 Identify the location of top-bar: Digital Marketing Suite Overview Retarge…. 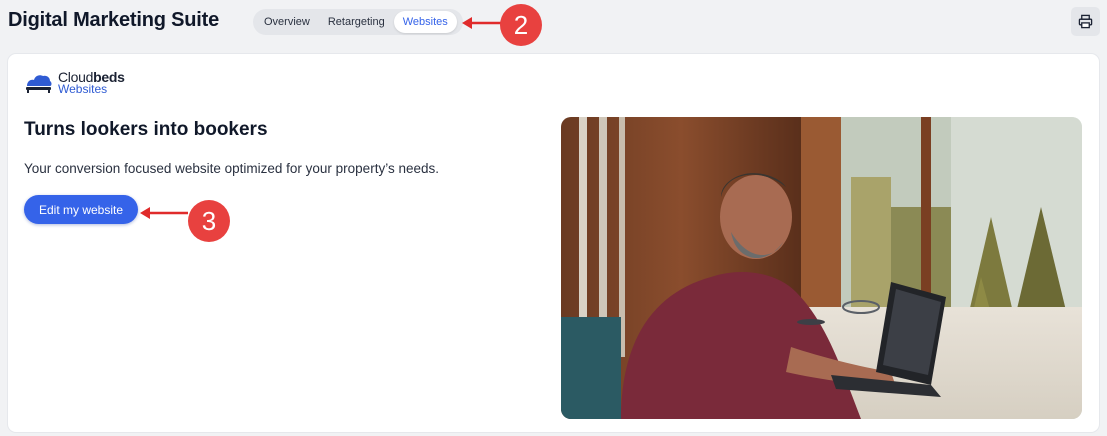
(553, 22).